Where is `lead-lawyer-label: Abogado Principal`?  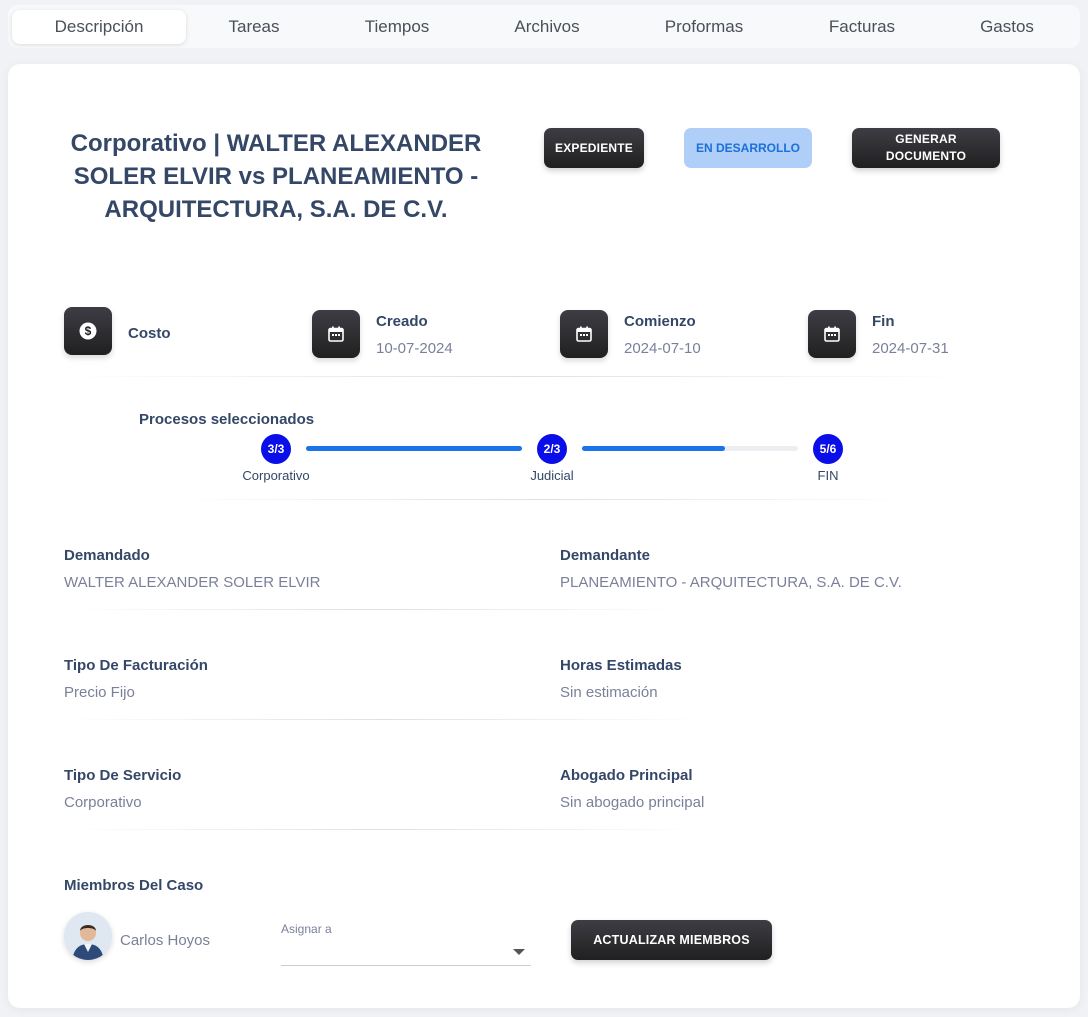 lead-lawyer-label: Abogado Principal is located at coordinates (626, 775).